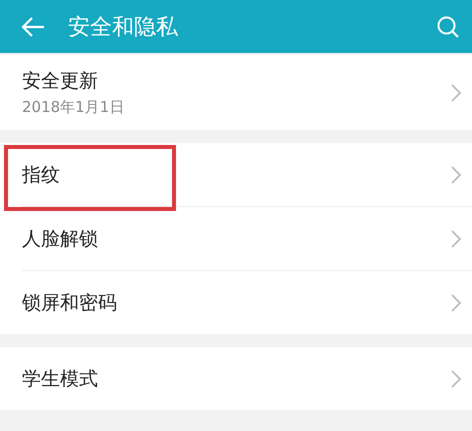 This screenshot has width=472, height=431. Describe the element at coordinates (236, 378) in the screenshot. I see `settings-item: 学生模式` at that location.